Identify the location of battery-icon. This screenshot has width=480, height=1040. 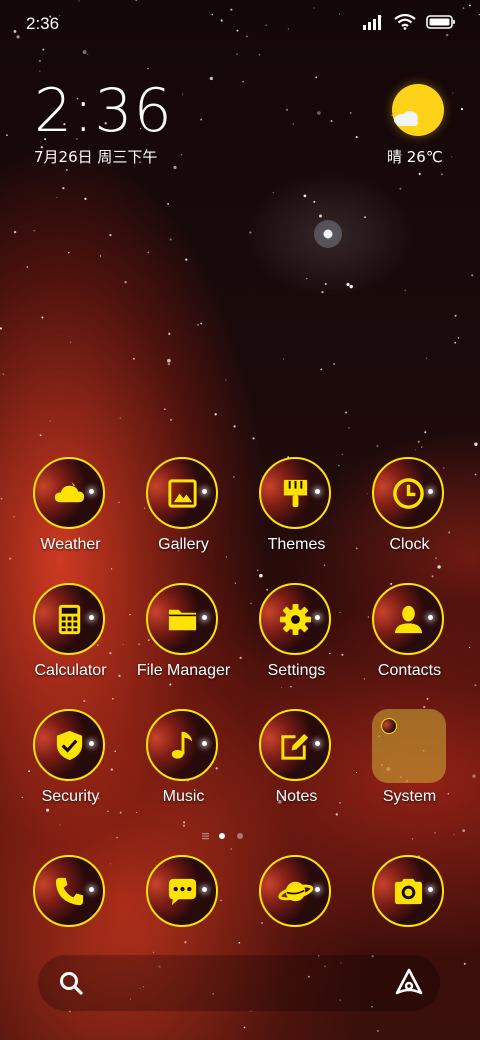
(440, 22).